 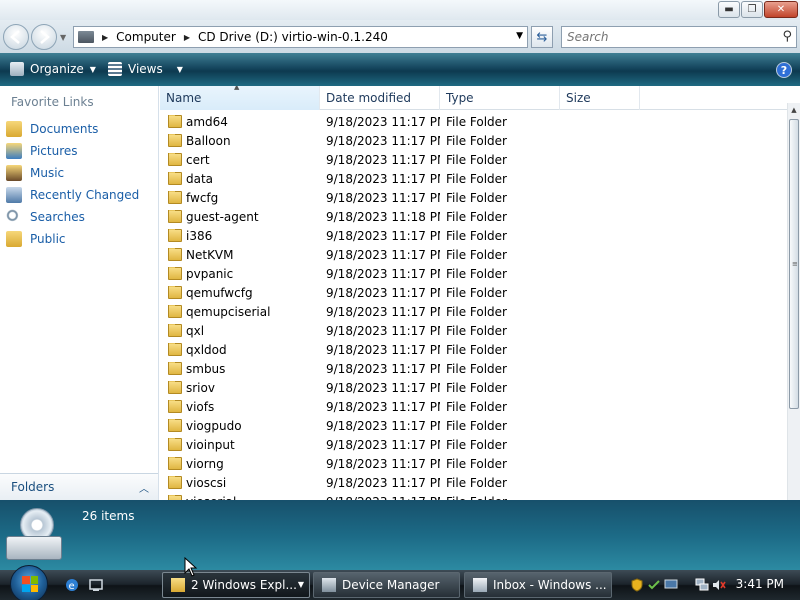 What do you see at coordinates (14, 195) in the screenshot?
I see `recently-changed-icon` at bounding box center [14, 195].